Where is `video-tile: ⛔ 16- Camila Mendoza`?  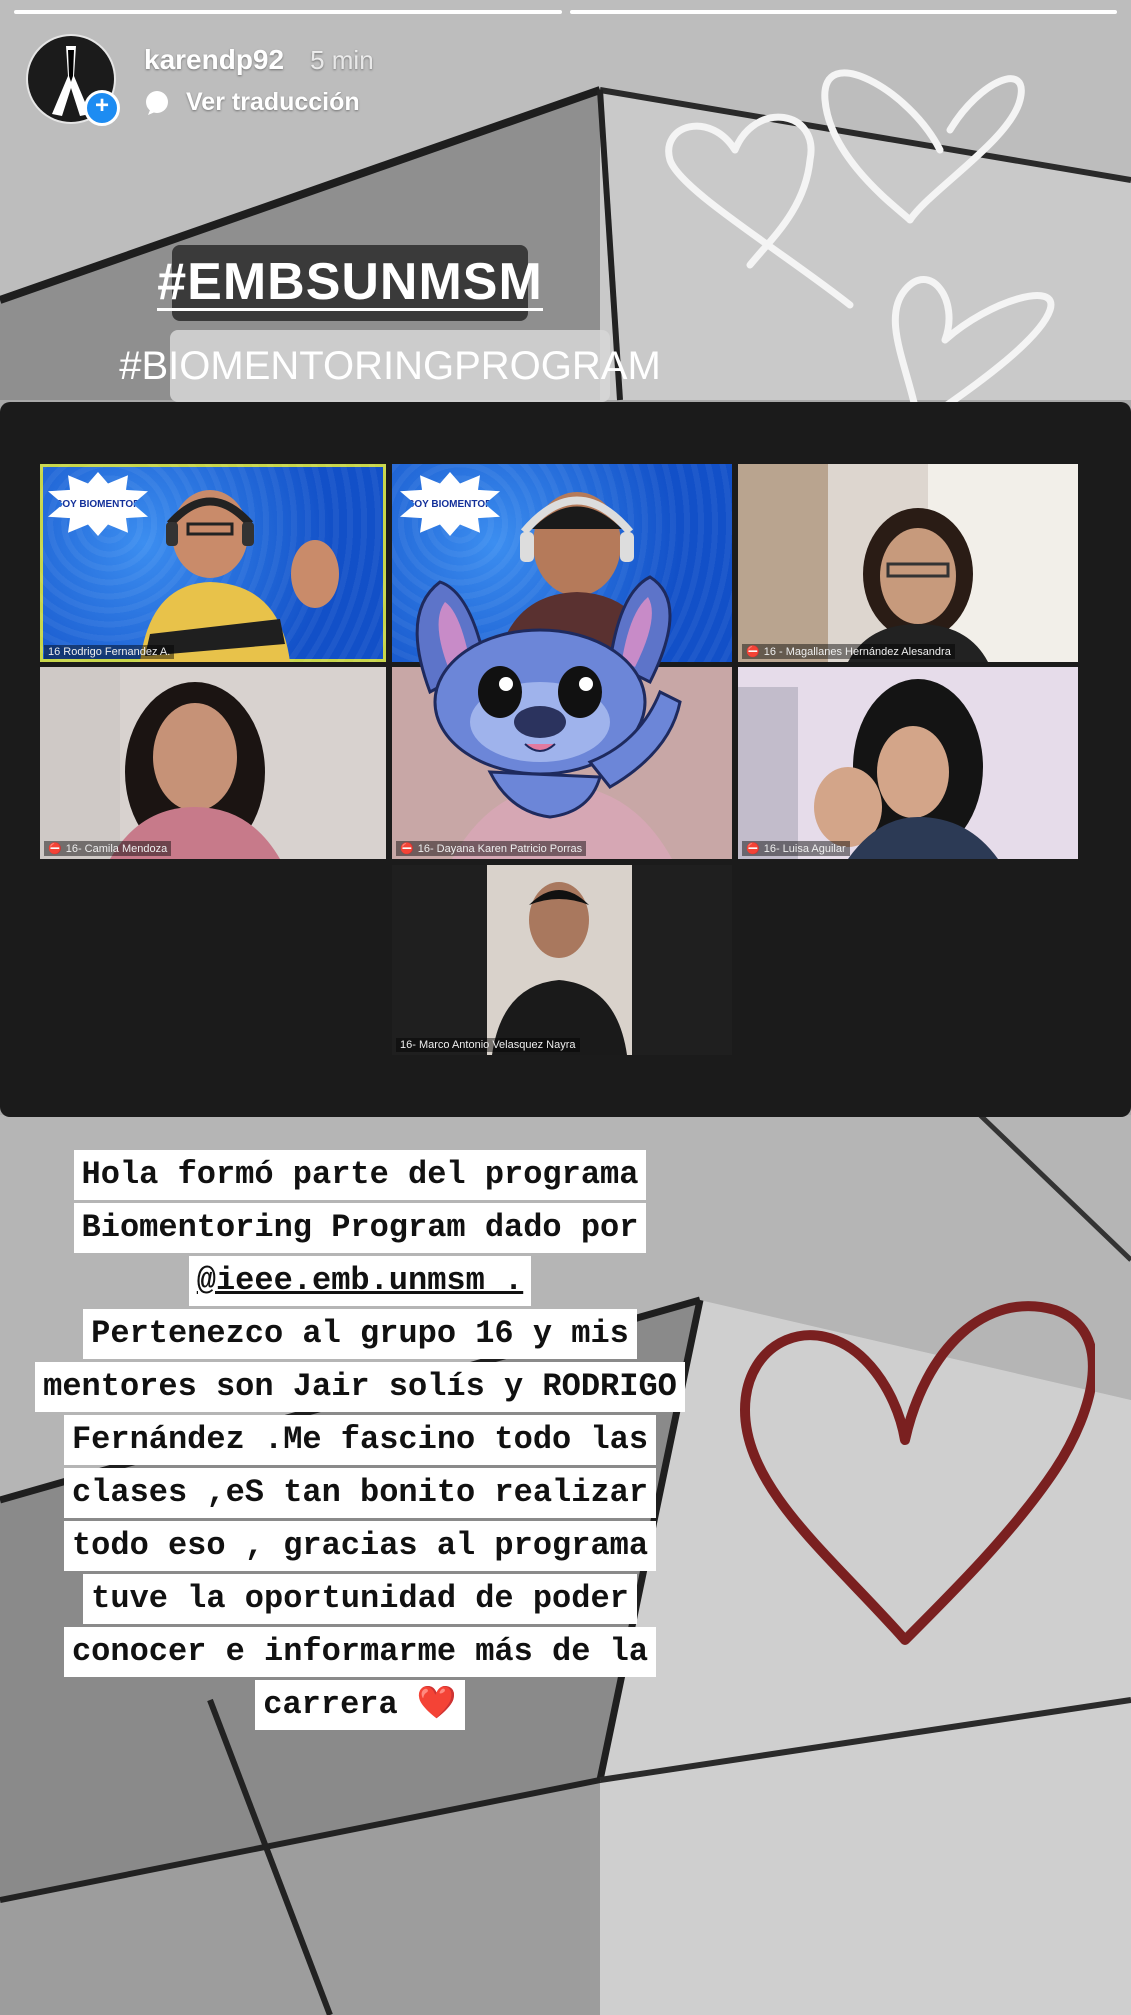
video-tile: ⛔ 16- Camila Mendoza is located at coordinates (213, 763).